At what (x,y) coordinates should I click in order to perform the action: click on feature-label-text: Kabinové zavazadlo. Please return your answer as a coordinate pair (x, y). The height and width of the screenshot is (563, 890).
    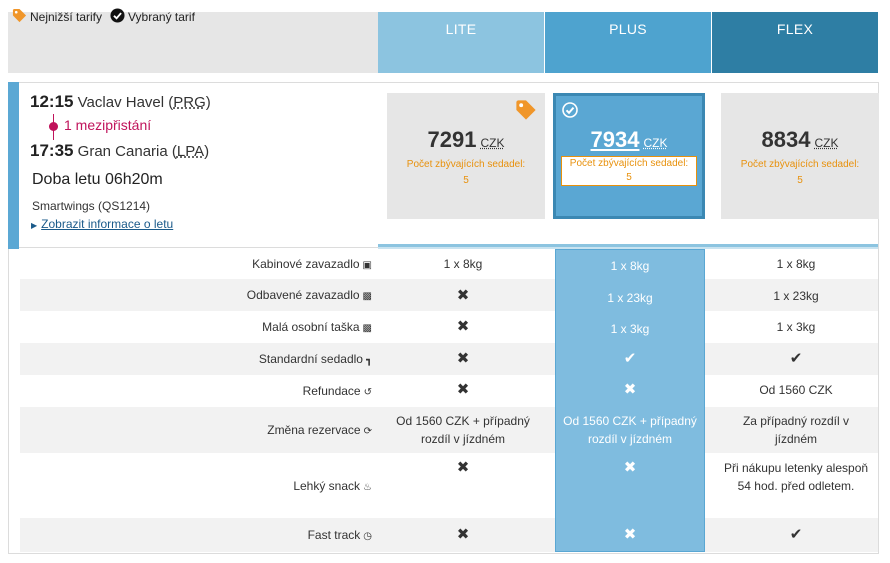
    Looking at the image, I should click on (306, 263).